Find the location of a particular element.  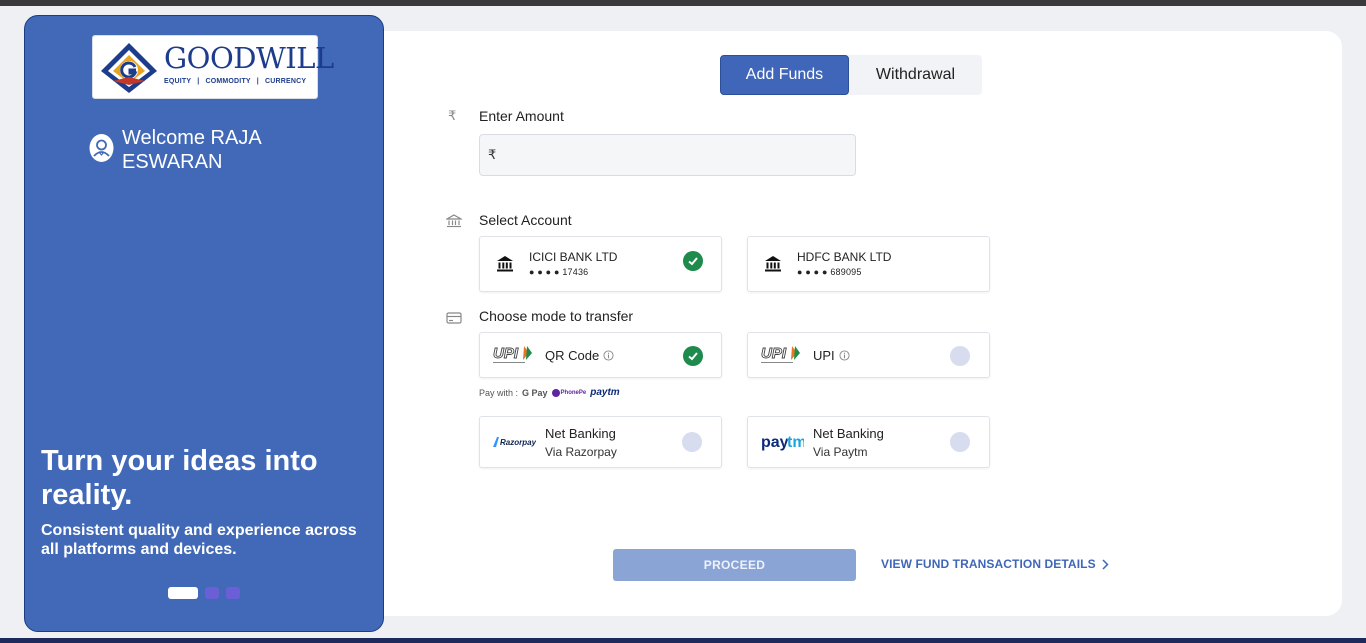

goodwill-emblem-icon is located at coordinates (129, 68).